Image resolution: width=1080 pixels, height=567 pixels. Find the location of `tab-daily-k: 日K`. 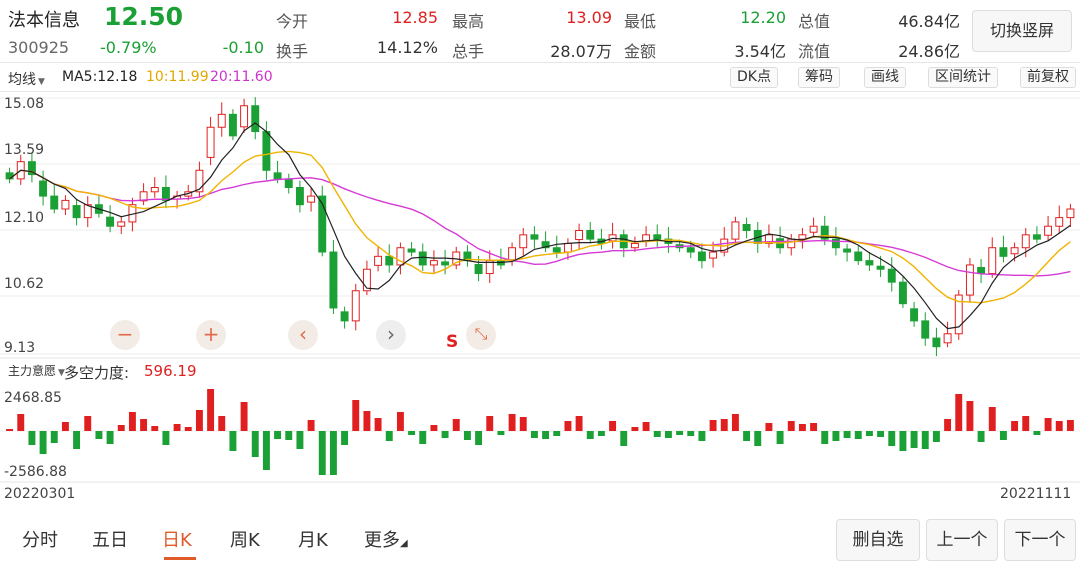

tab-daily-k: 日K is located at coordinates (177, 539).